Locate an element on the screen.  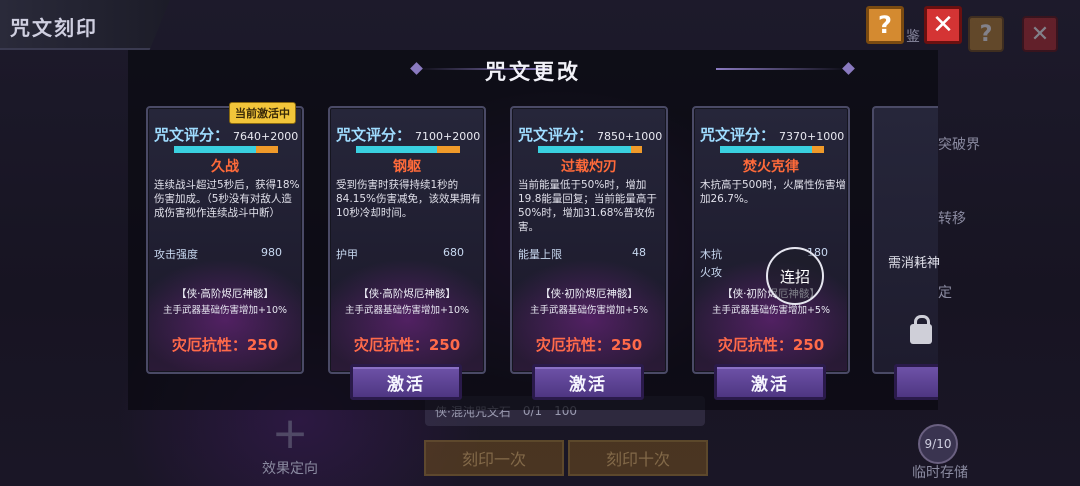
stat-value: 680 is located at coordinates (453, 252).